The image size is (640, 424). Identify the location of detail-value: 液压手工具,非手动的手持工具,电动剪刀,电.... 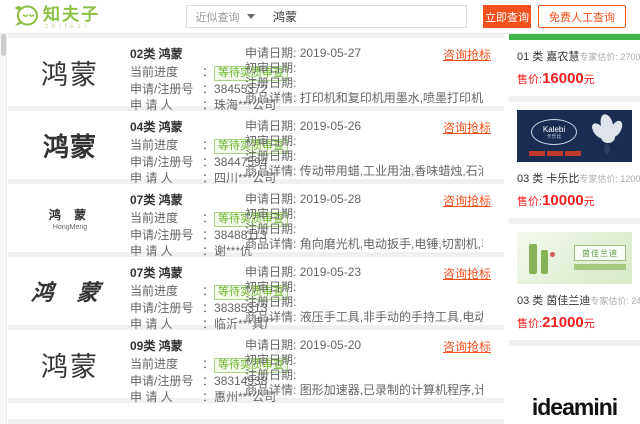
(391, 317).